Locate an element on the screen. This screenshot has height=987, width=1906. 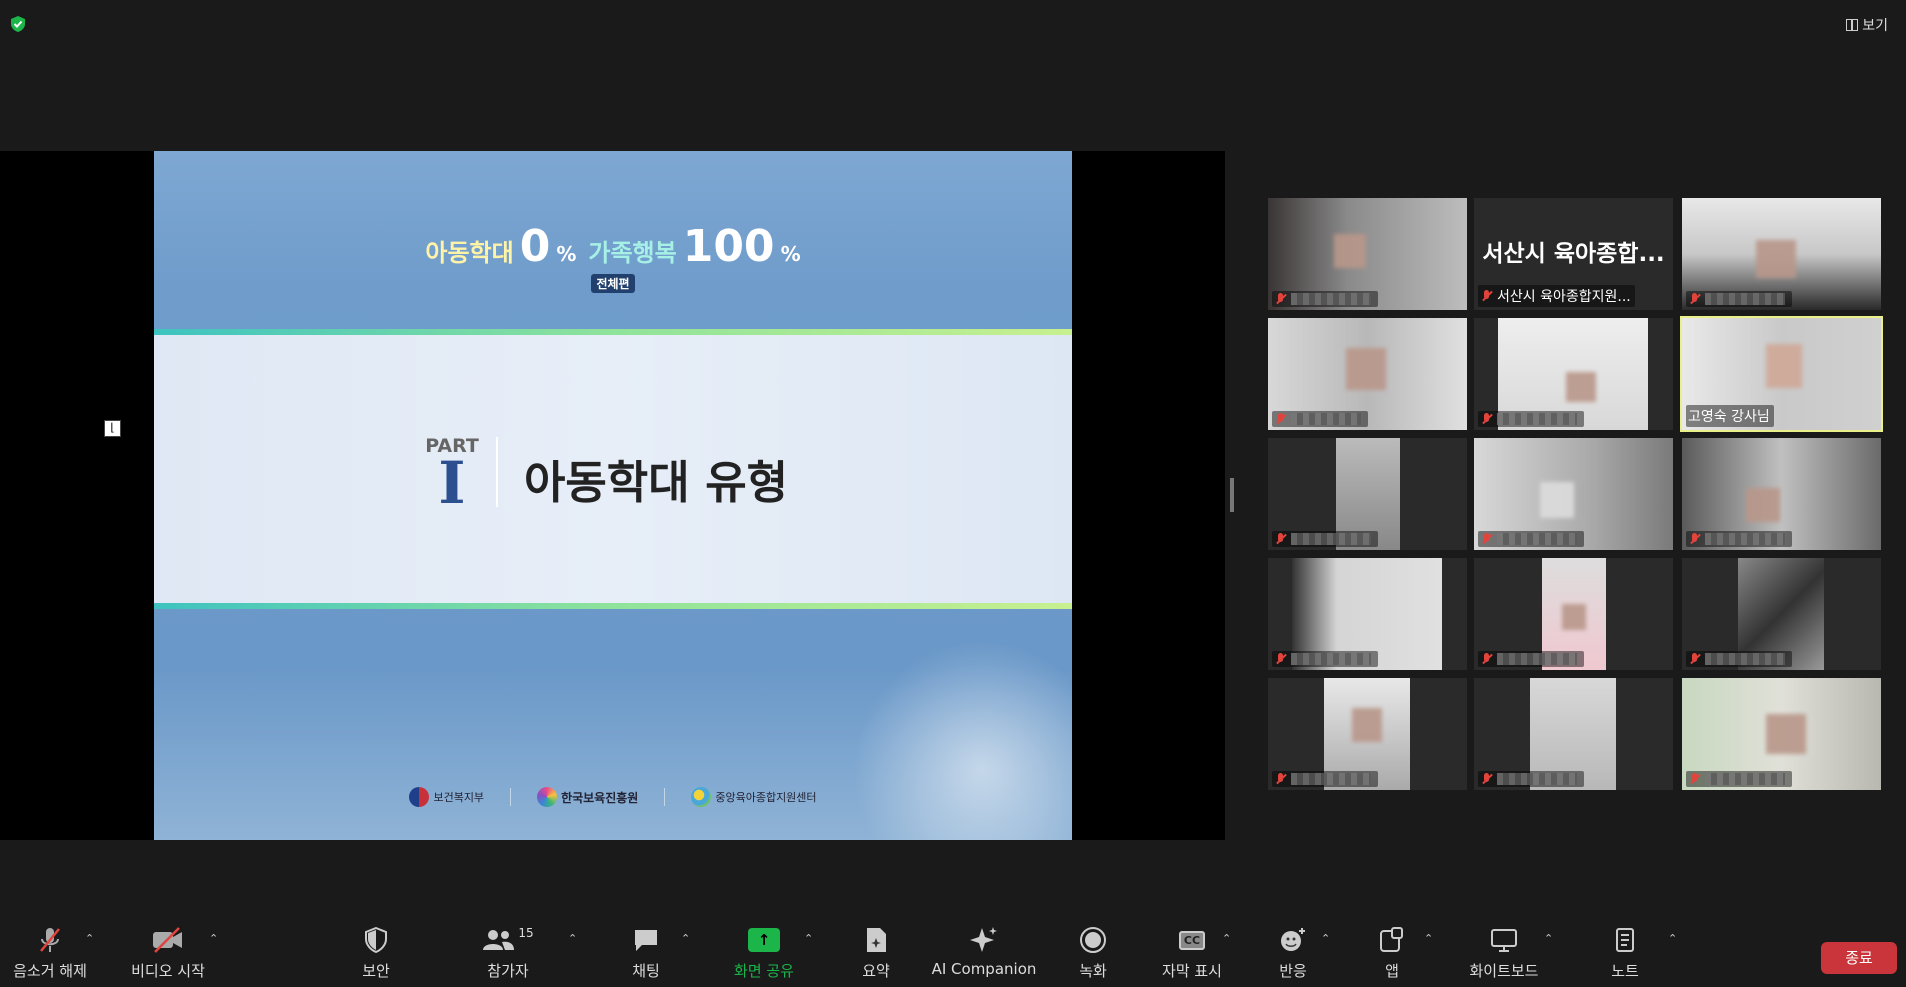
chat-bubble-icon is located at coordinates (646, 940).